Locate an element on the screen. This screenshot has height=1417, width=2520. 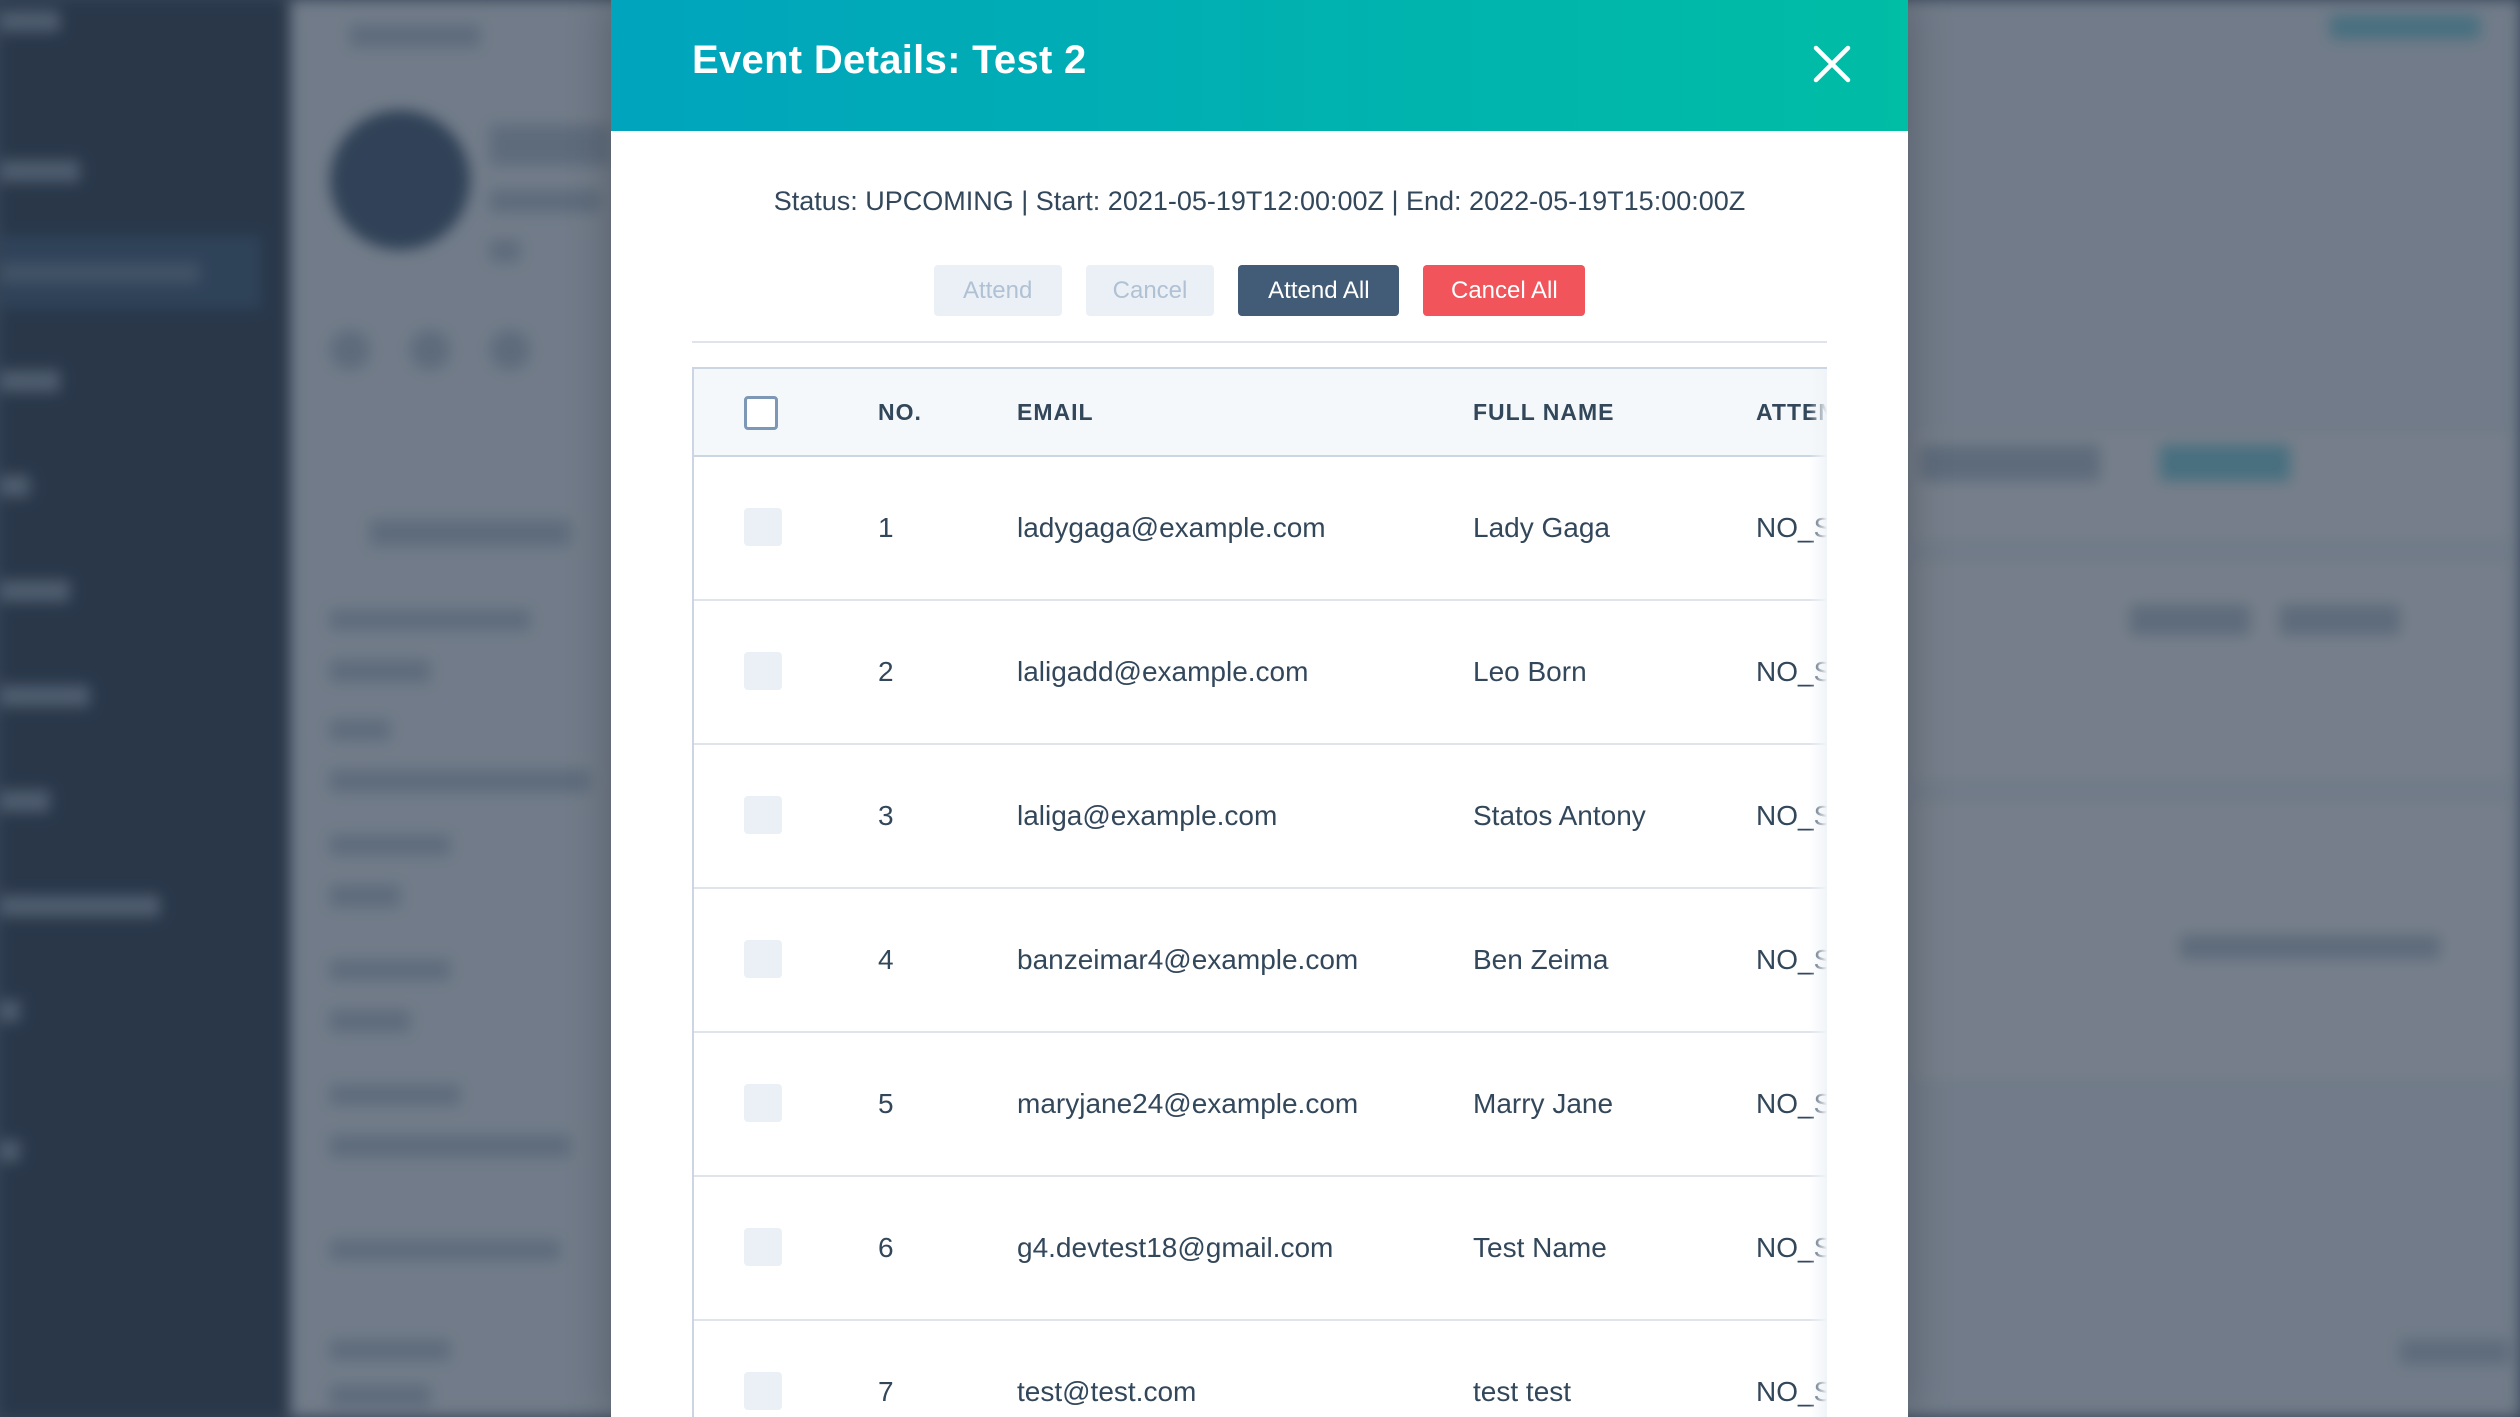
cancel-button: Cancel is located at coordinates (1150, 290).